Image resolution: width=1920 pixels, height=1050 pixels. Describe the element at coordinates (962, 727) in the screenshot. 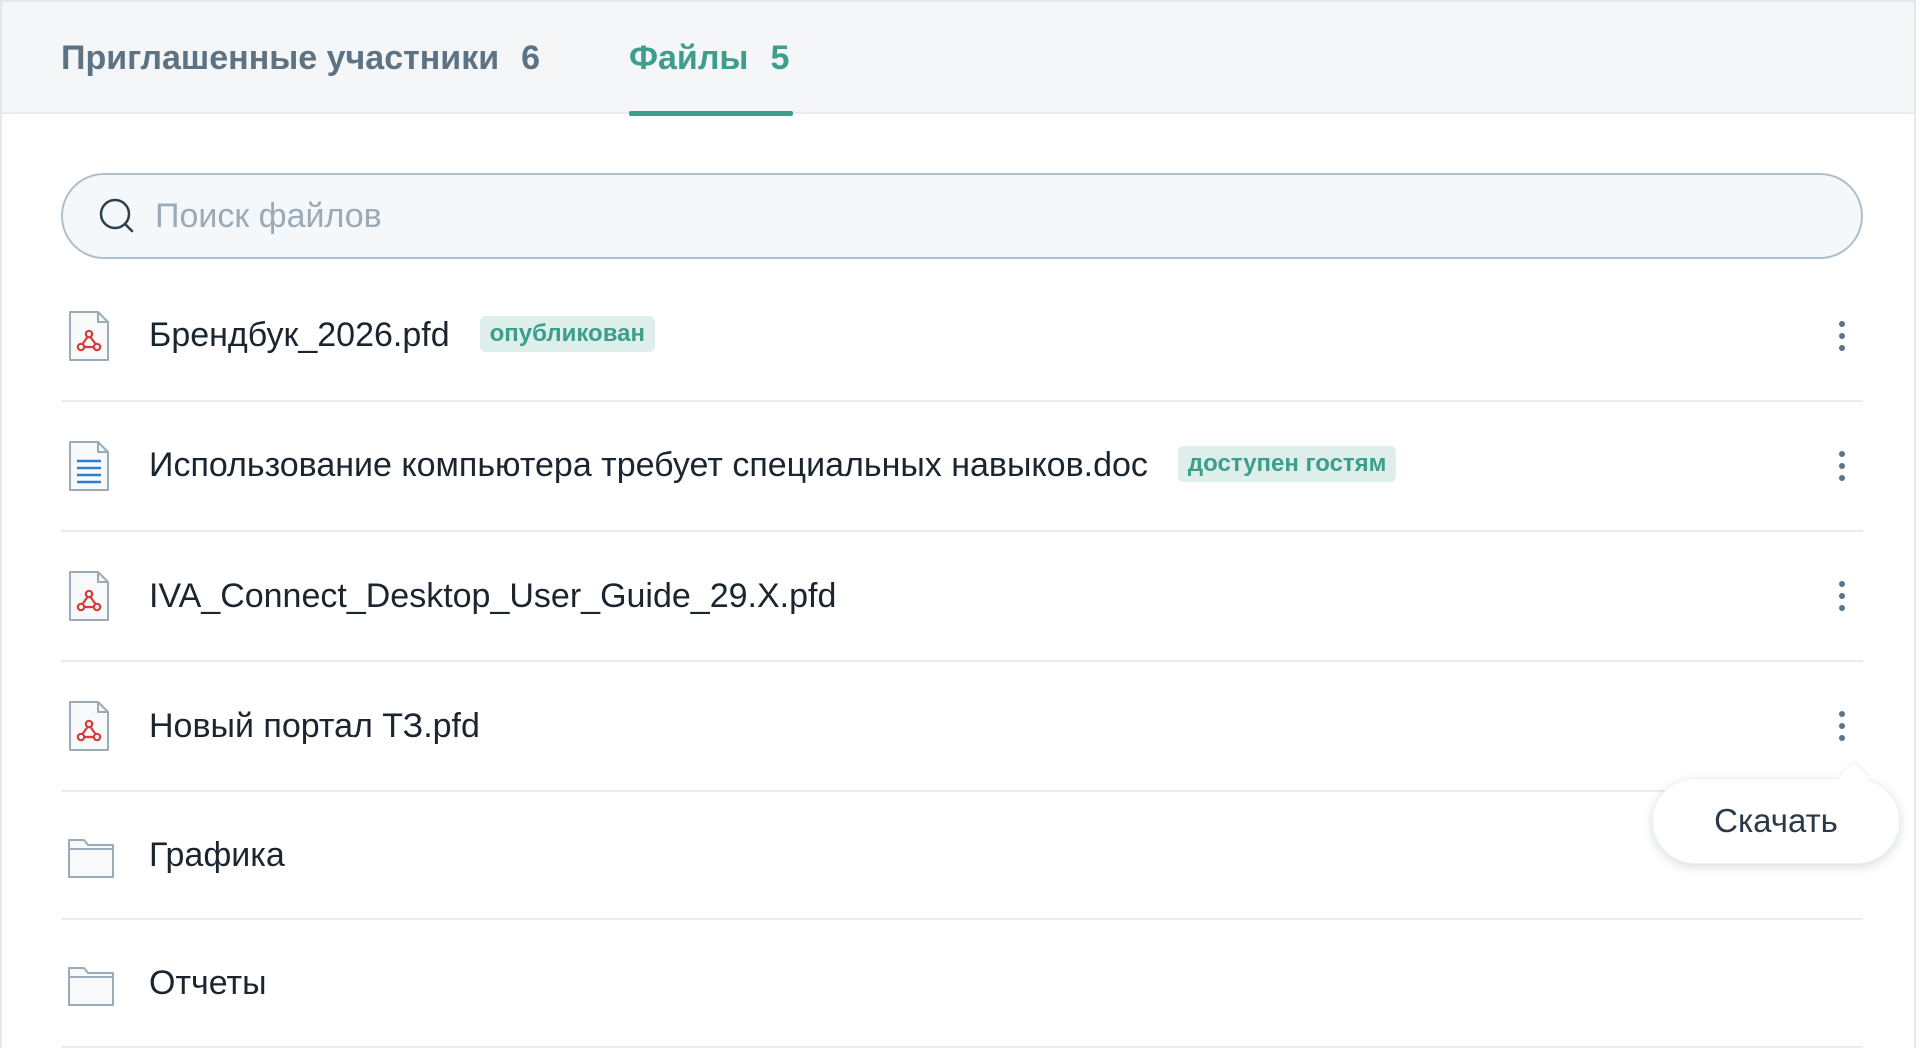

I see `list-item: Новый портал ТЗ.pfd` at that location.